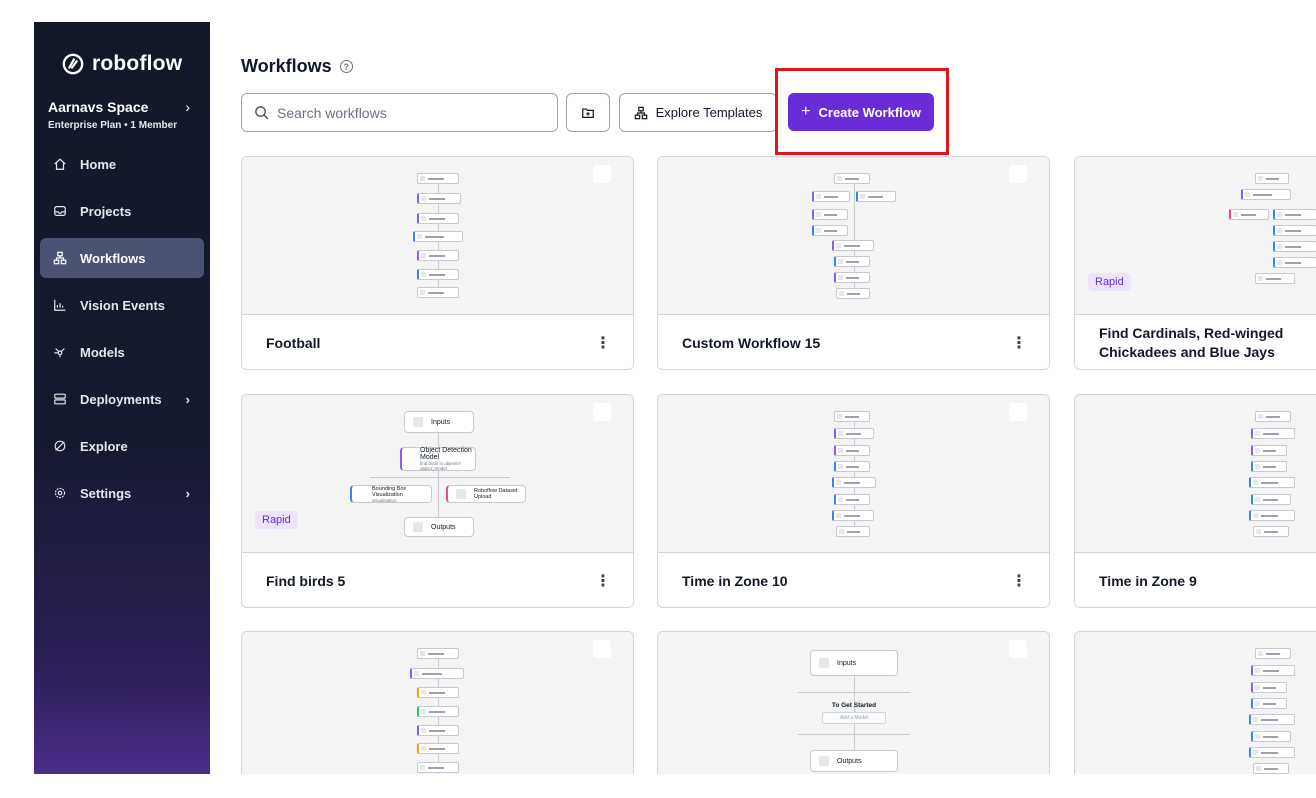  What do you see at coordinates (437, 342) in the screenshot?
I see `card-footer: Football ⋮` at bounding box center [437, 342].